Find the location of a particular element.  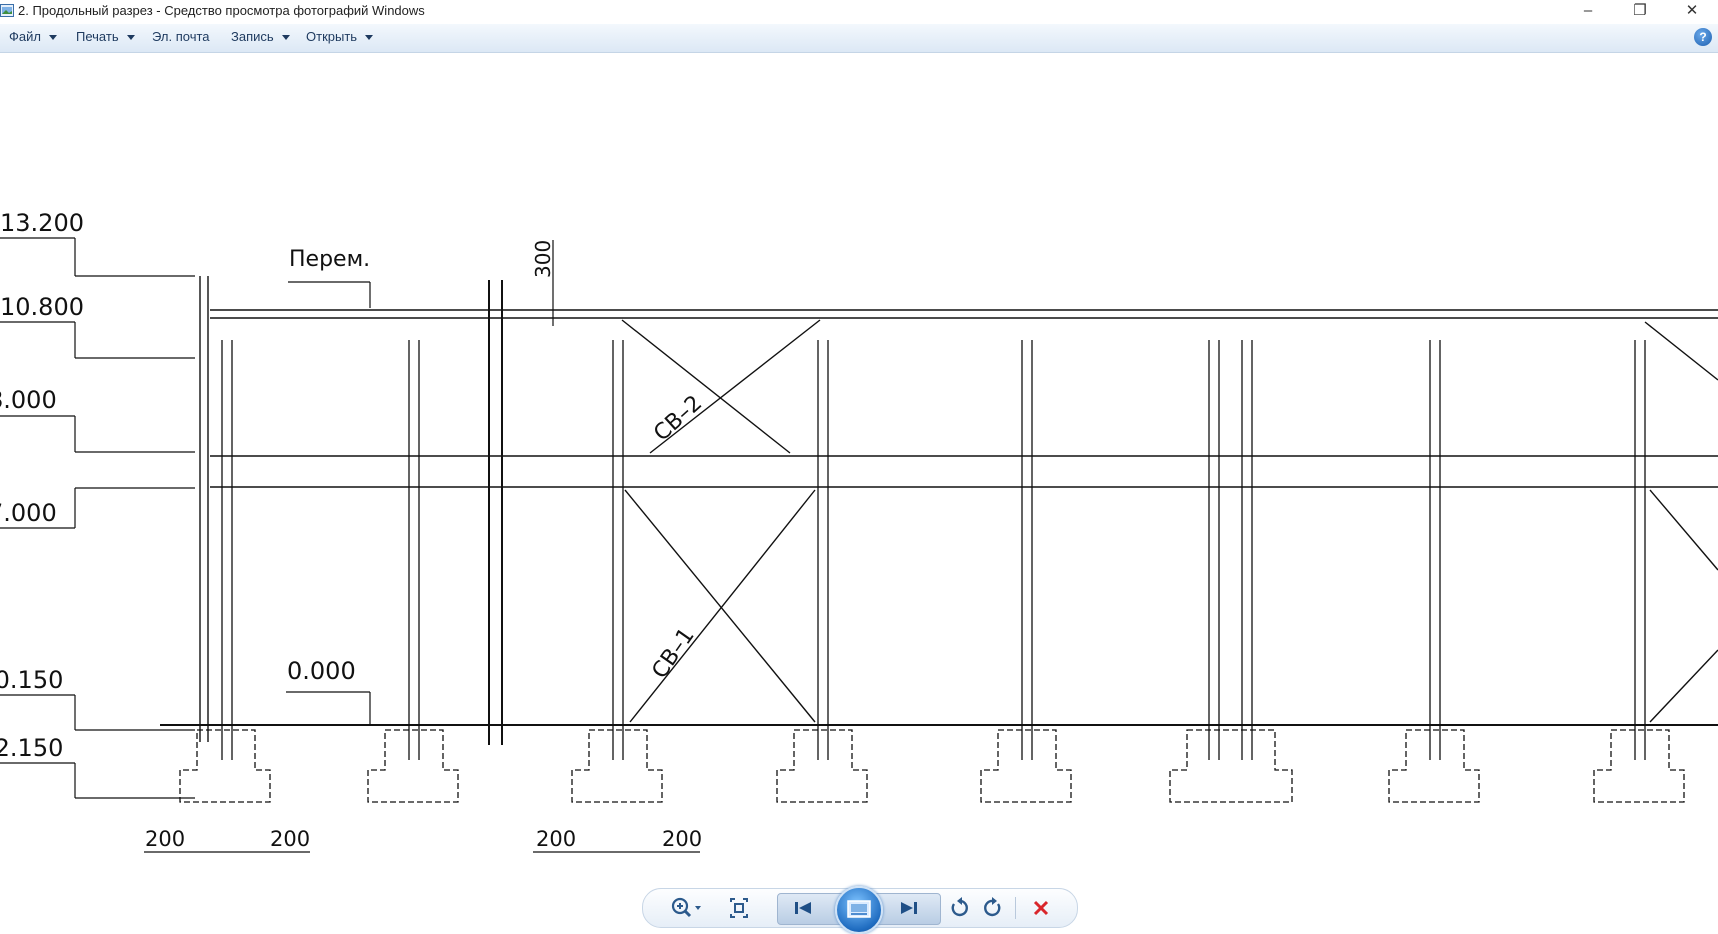

menu-burn: Запись is located at coordinates (260, 36).